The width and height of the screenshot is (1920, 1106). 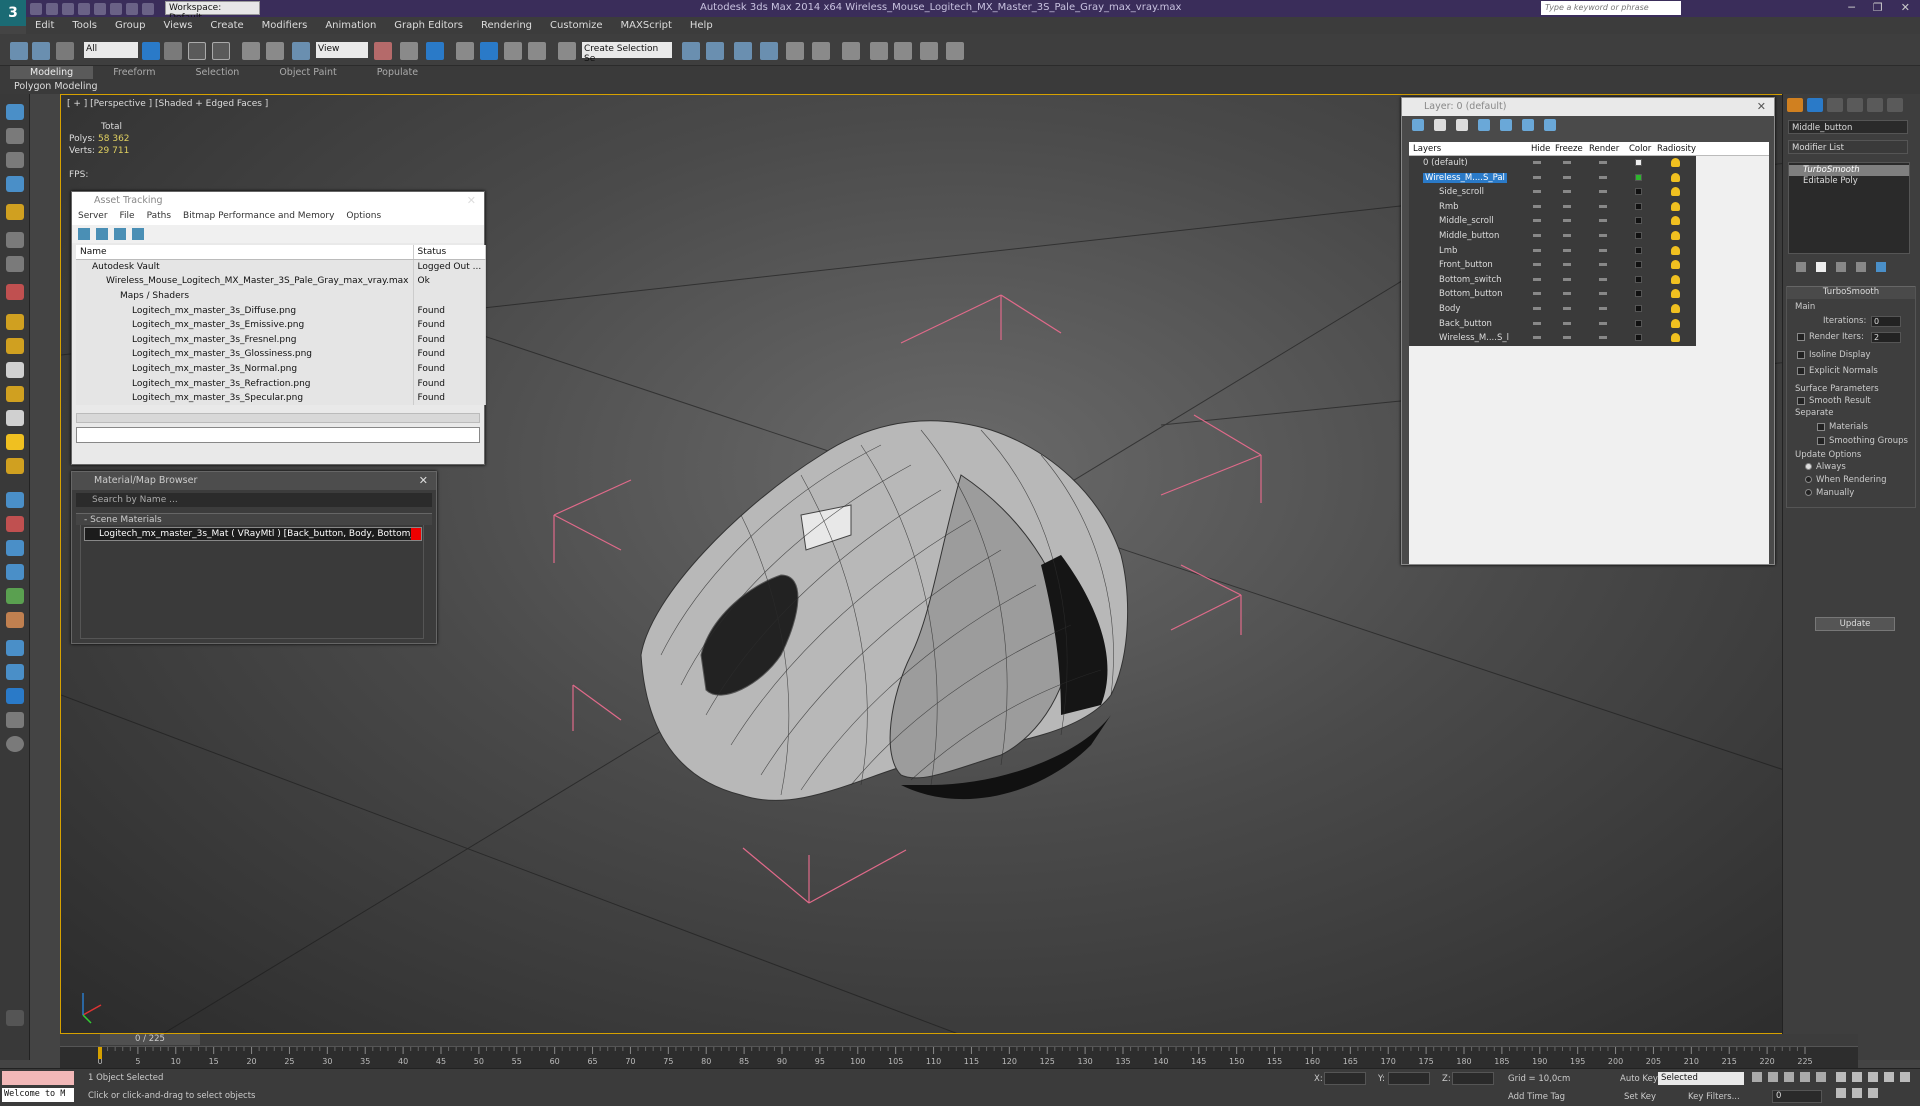 I want to click on highlight-layer-icon, so click(x=1506, y=125).